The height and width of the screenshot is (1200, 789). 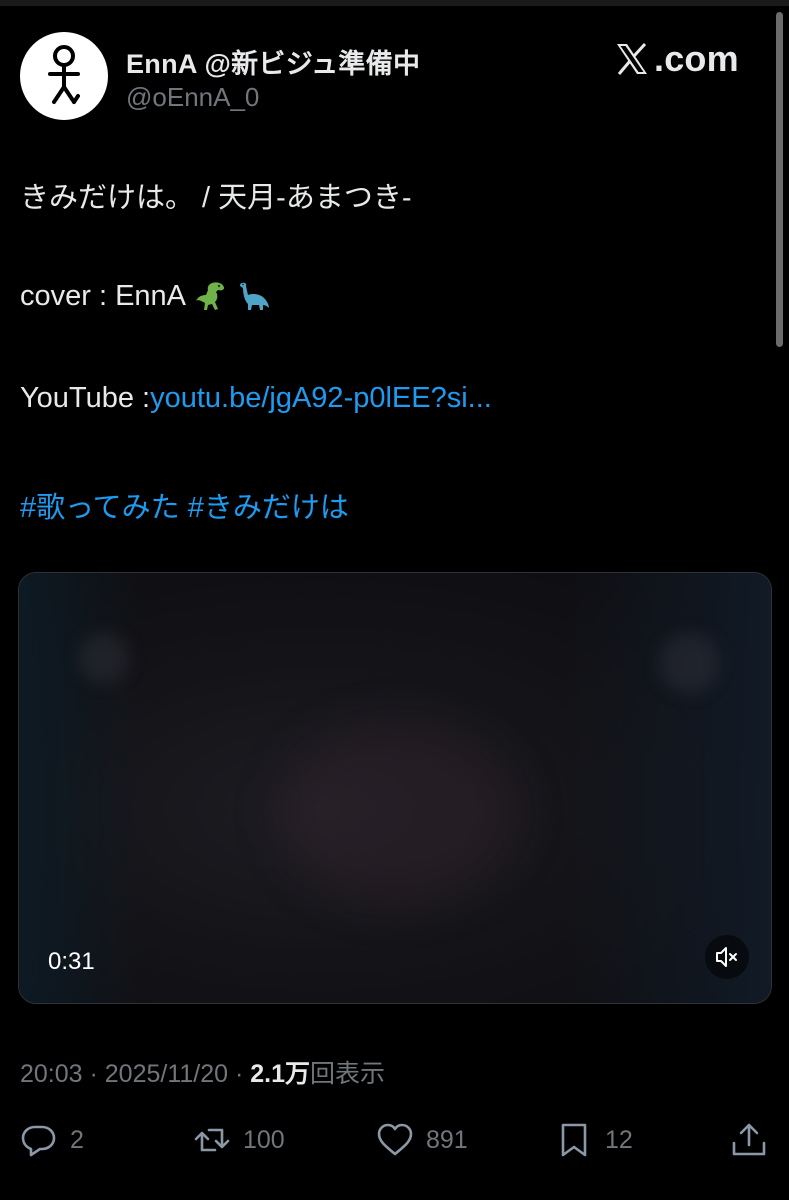 I want to click on share-button, so click(x=749, y=1140).